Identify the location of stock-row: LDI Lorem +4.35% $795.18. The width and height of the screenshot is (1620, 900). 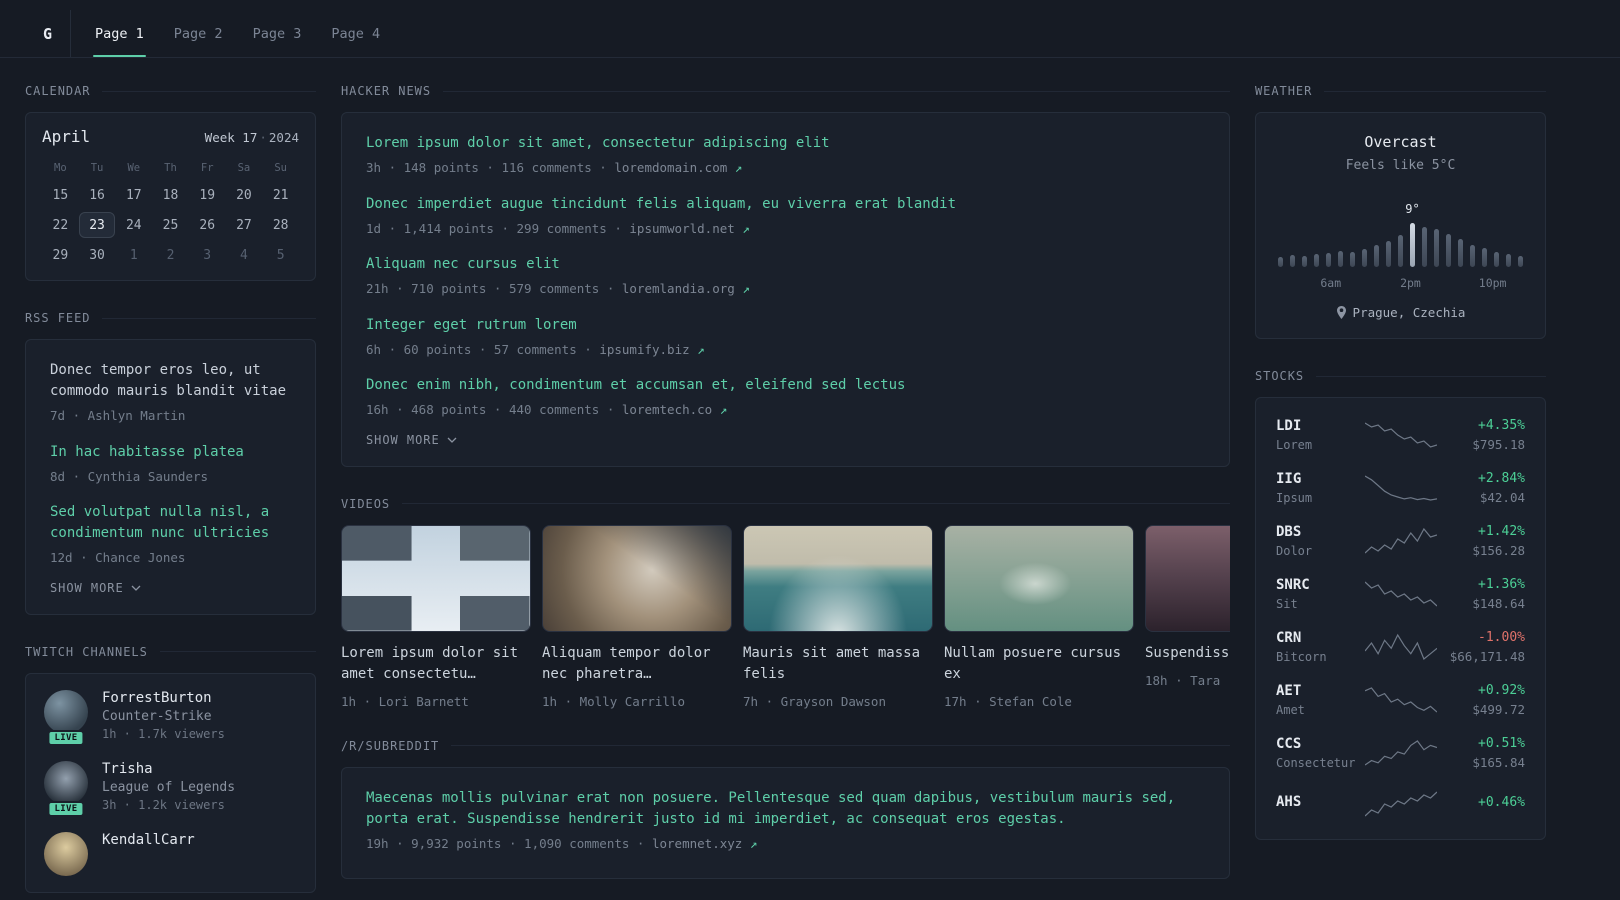
(1400, 435).